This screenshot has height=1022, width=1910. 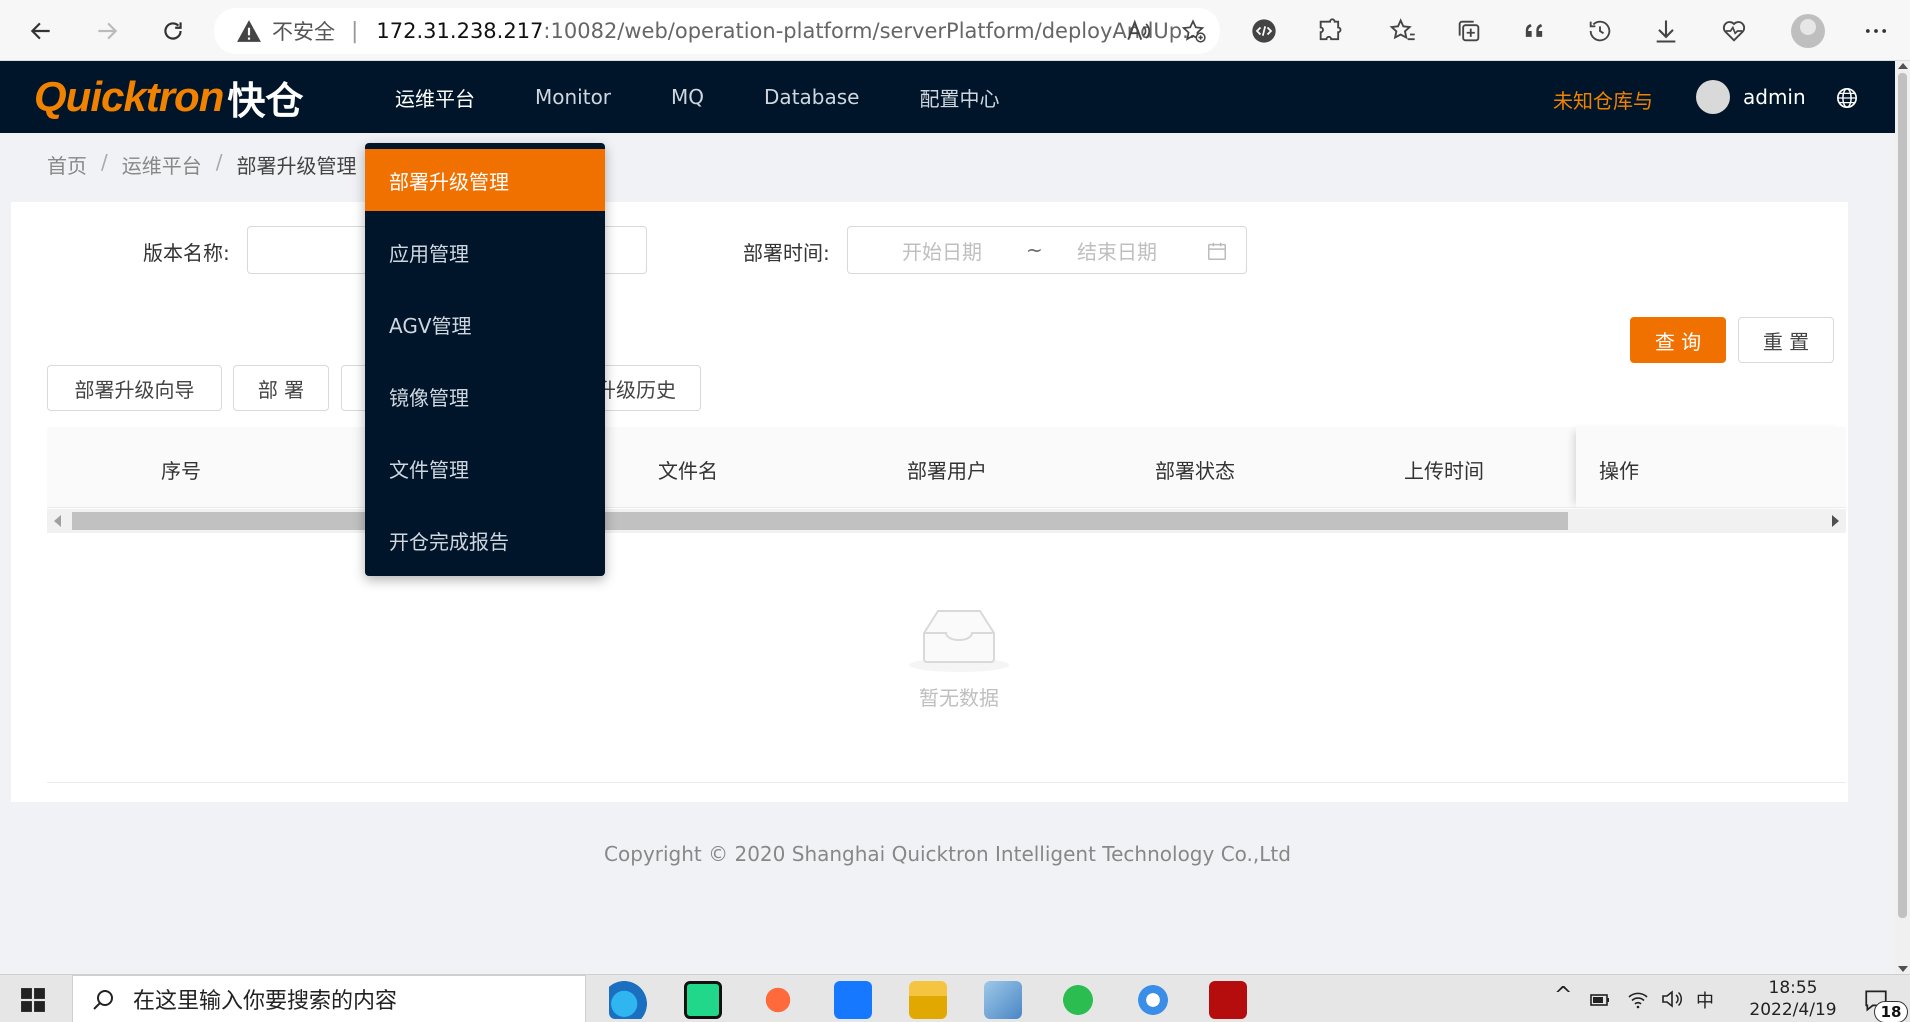 I want to click on back-button, so click(x=41, y=31).